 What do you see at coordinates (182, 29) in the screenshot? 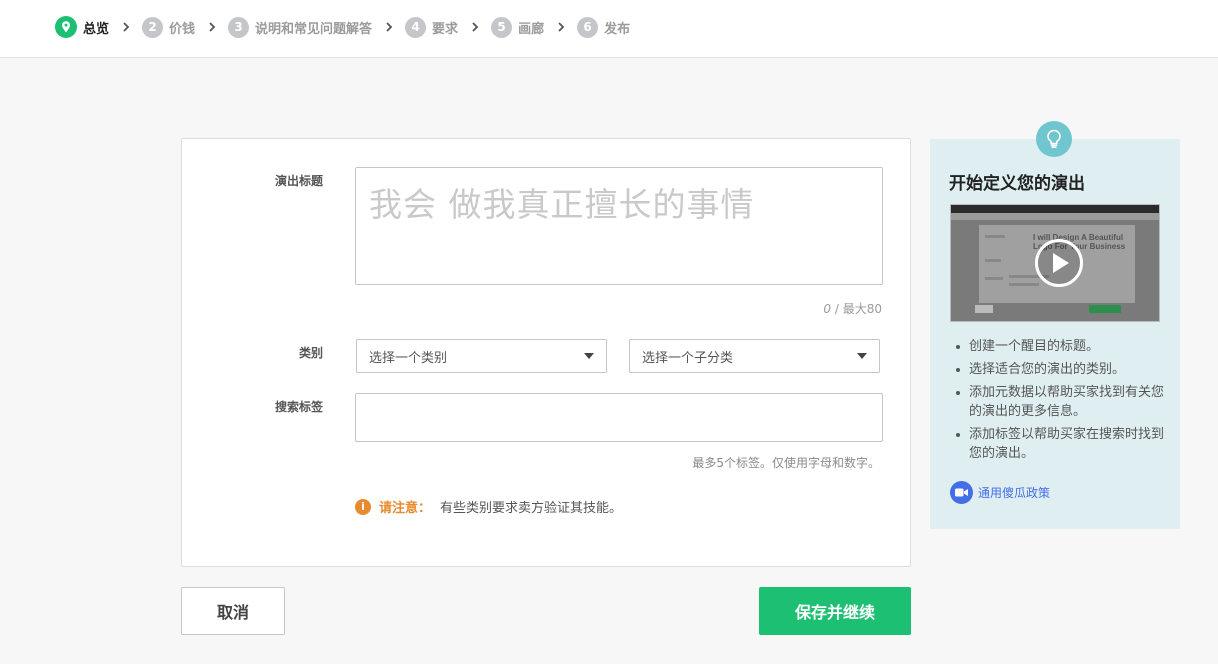
I see `step-label: 价钱` at bounding box center [182, 29].